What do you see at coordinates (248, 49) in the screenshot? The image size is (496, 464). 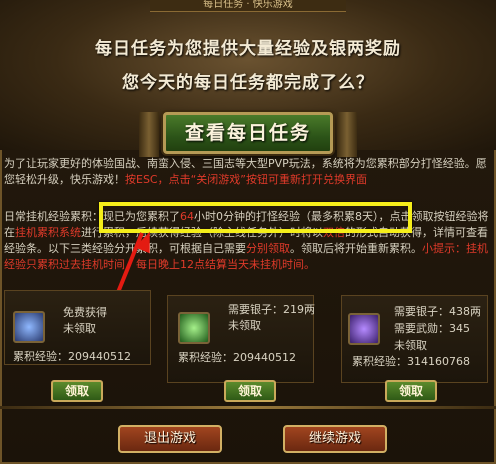 I see `headline-rewards: 每日任务为您提供大量经验及银两奖励` at bounding box center [248, 49].